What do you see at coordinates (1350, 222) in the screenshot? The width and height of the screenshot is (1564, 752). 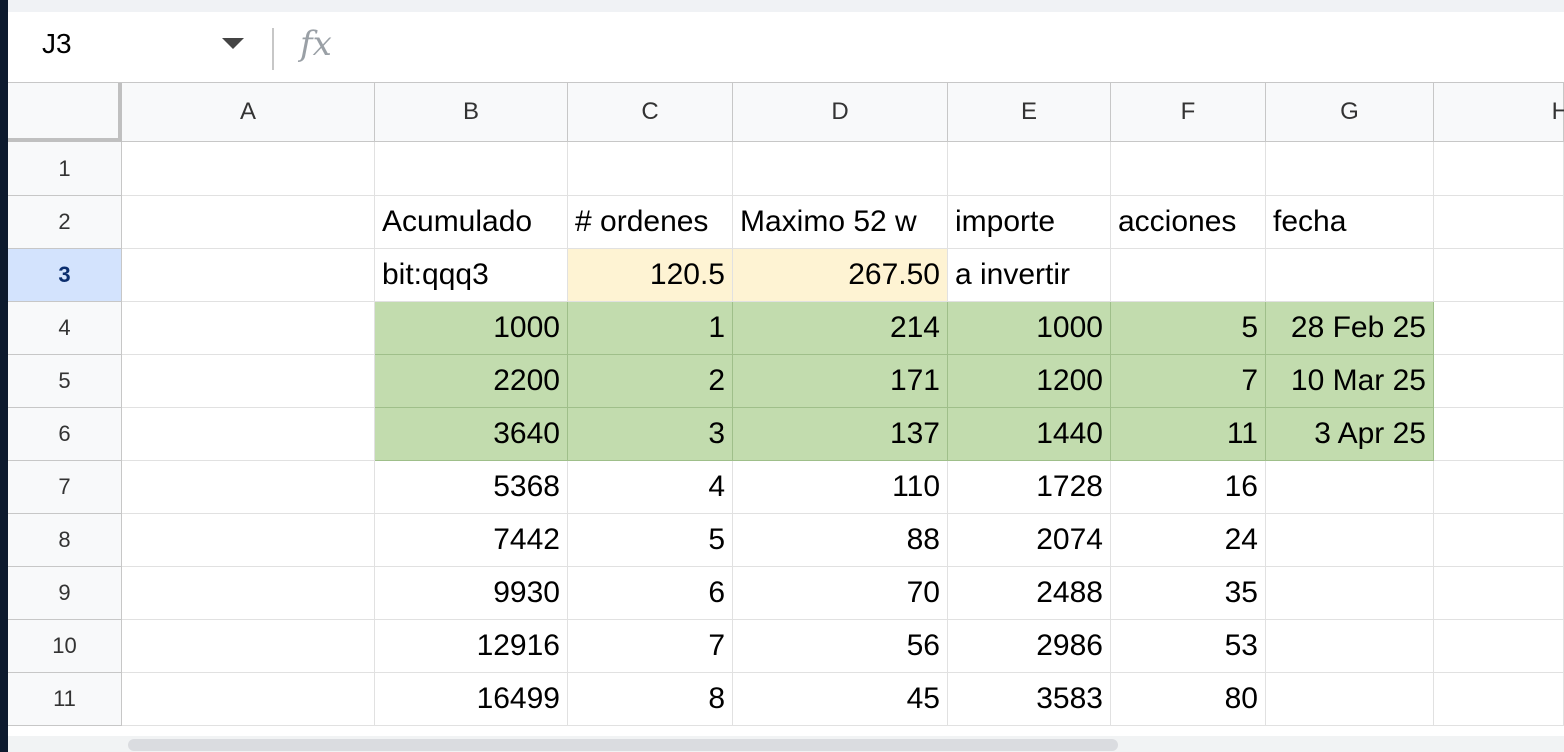 I see `cell-g2: fecha` at bounding box center [1350, 222].